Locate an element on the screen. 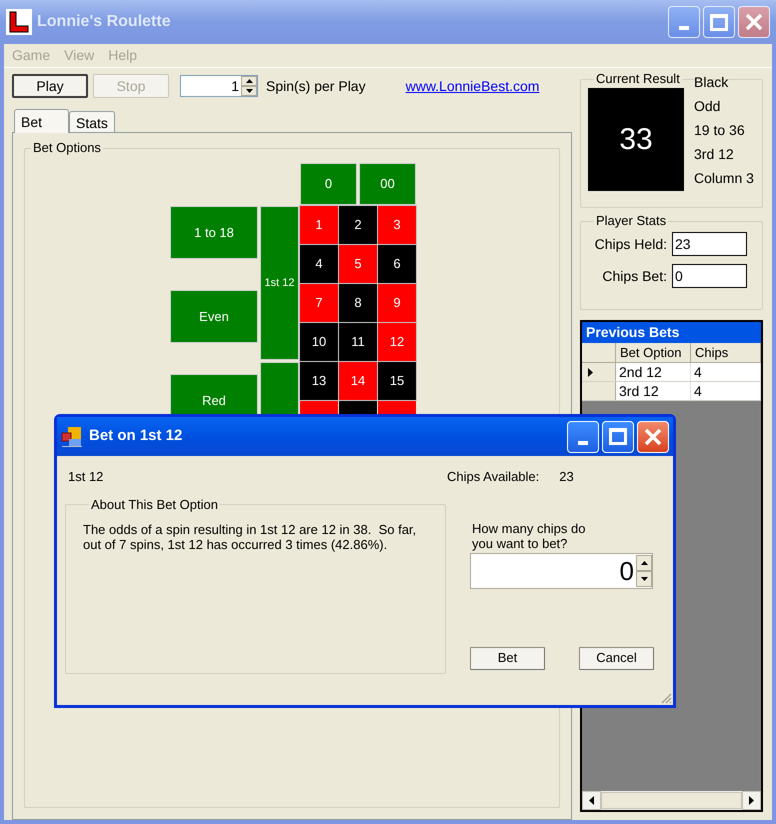  number-cell: 7 is located at coordinates (319, 303).